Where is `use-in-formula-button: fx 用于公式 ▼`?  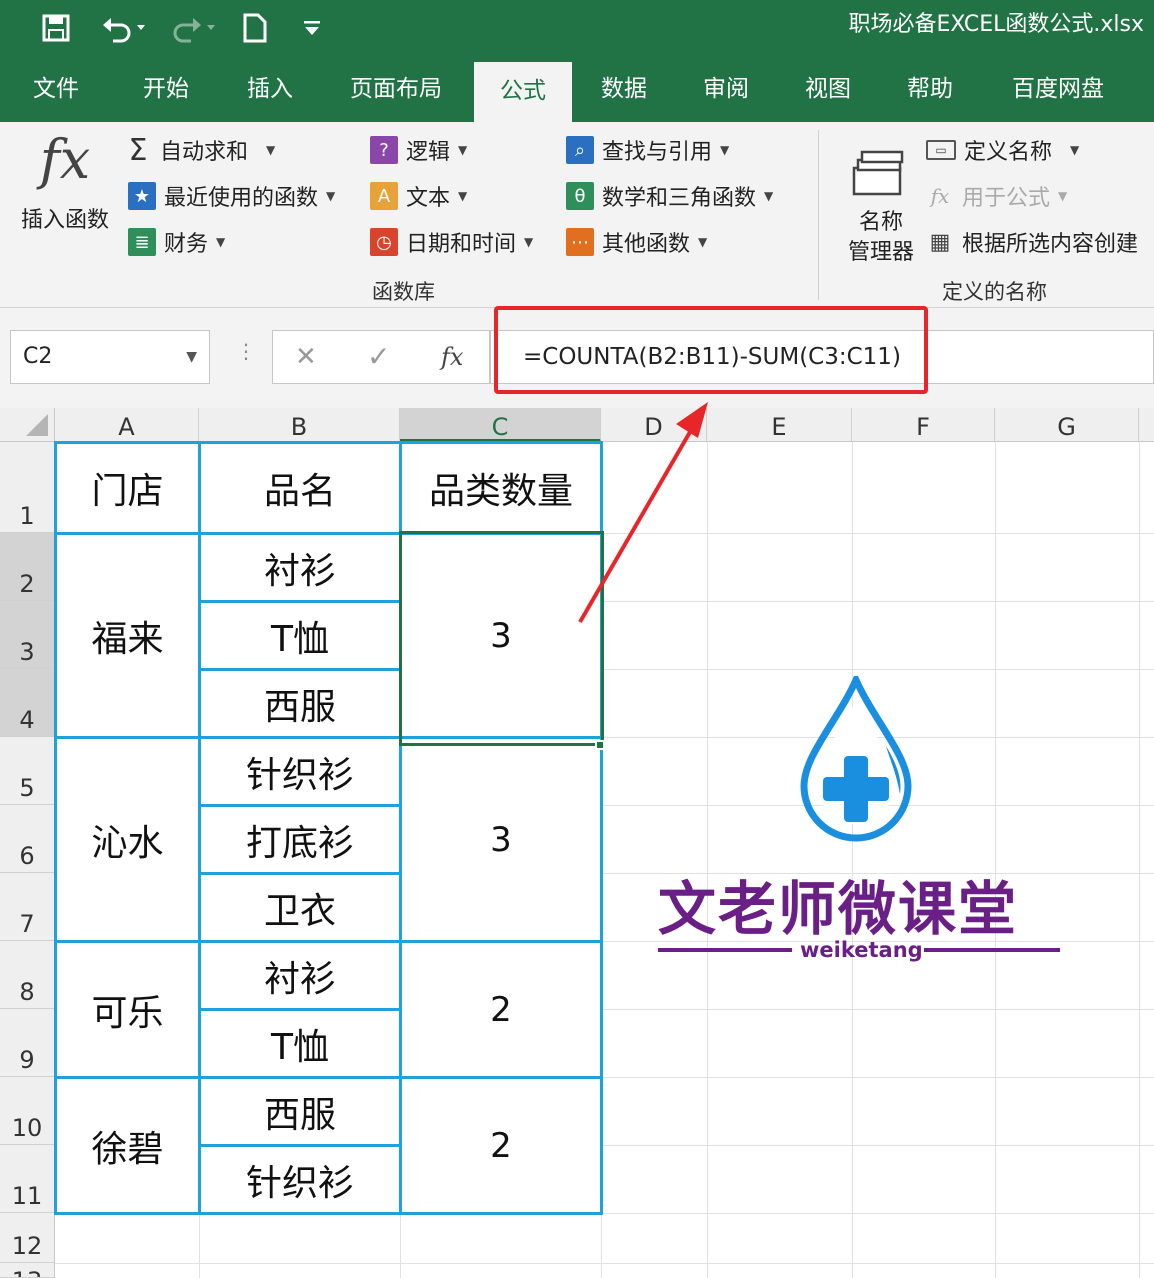
use-in-formula-button: fx 用于公式 ▼ is located at coordinates (997, 196).